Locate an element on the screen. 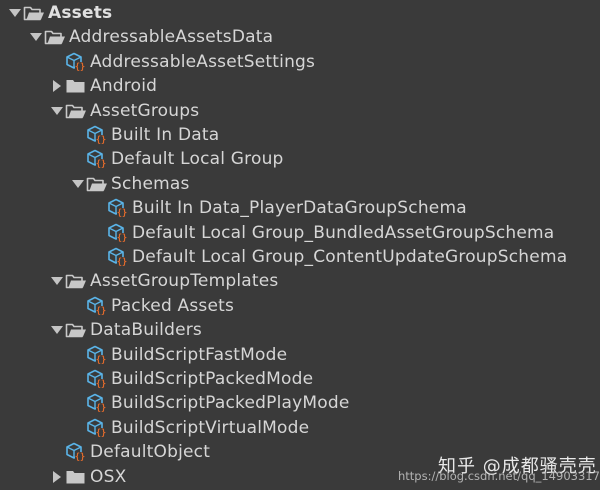 The height and width of the screenshot is (490, 600). tree-item-label: Schemas is located at coordinates (150, 183).